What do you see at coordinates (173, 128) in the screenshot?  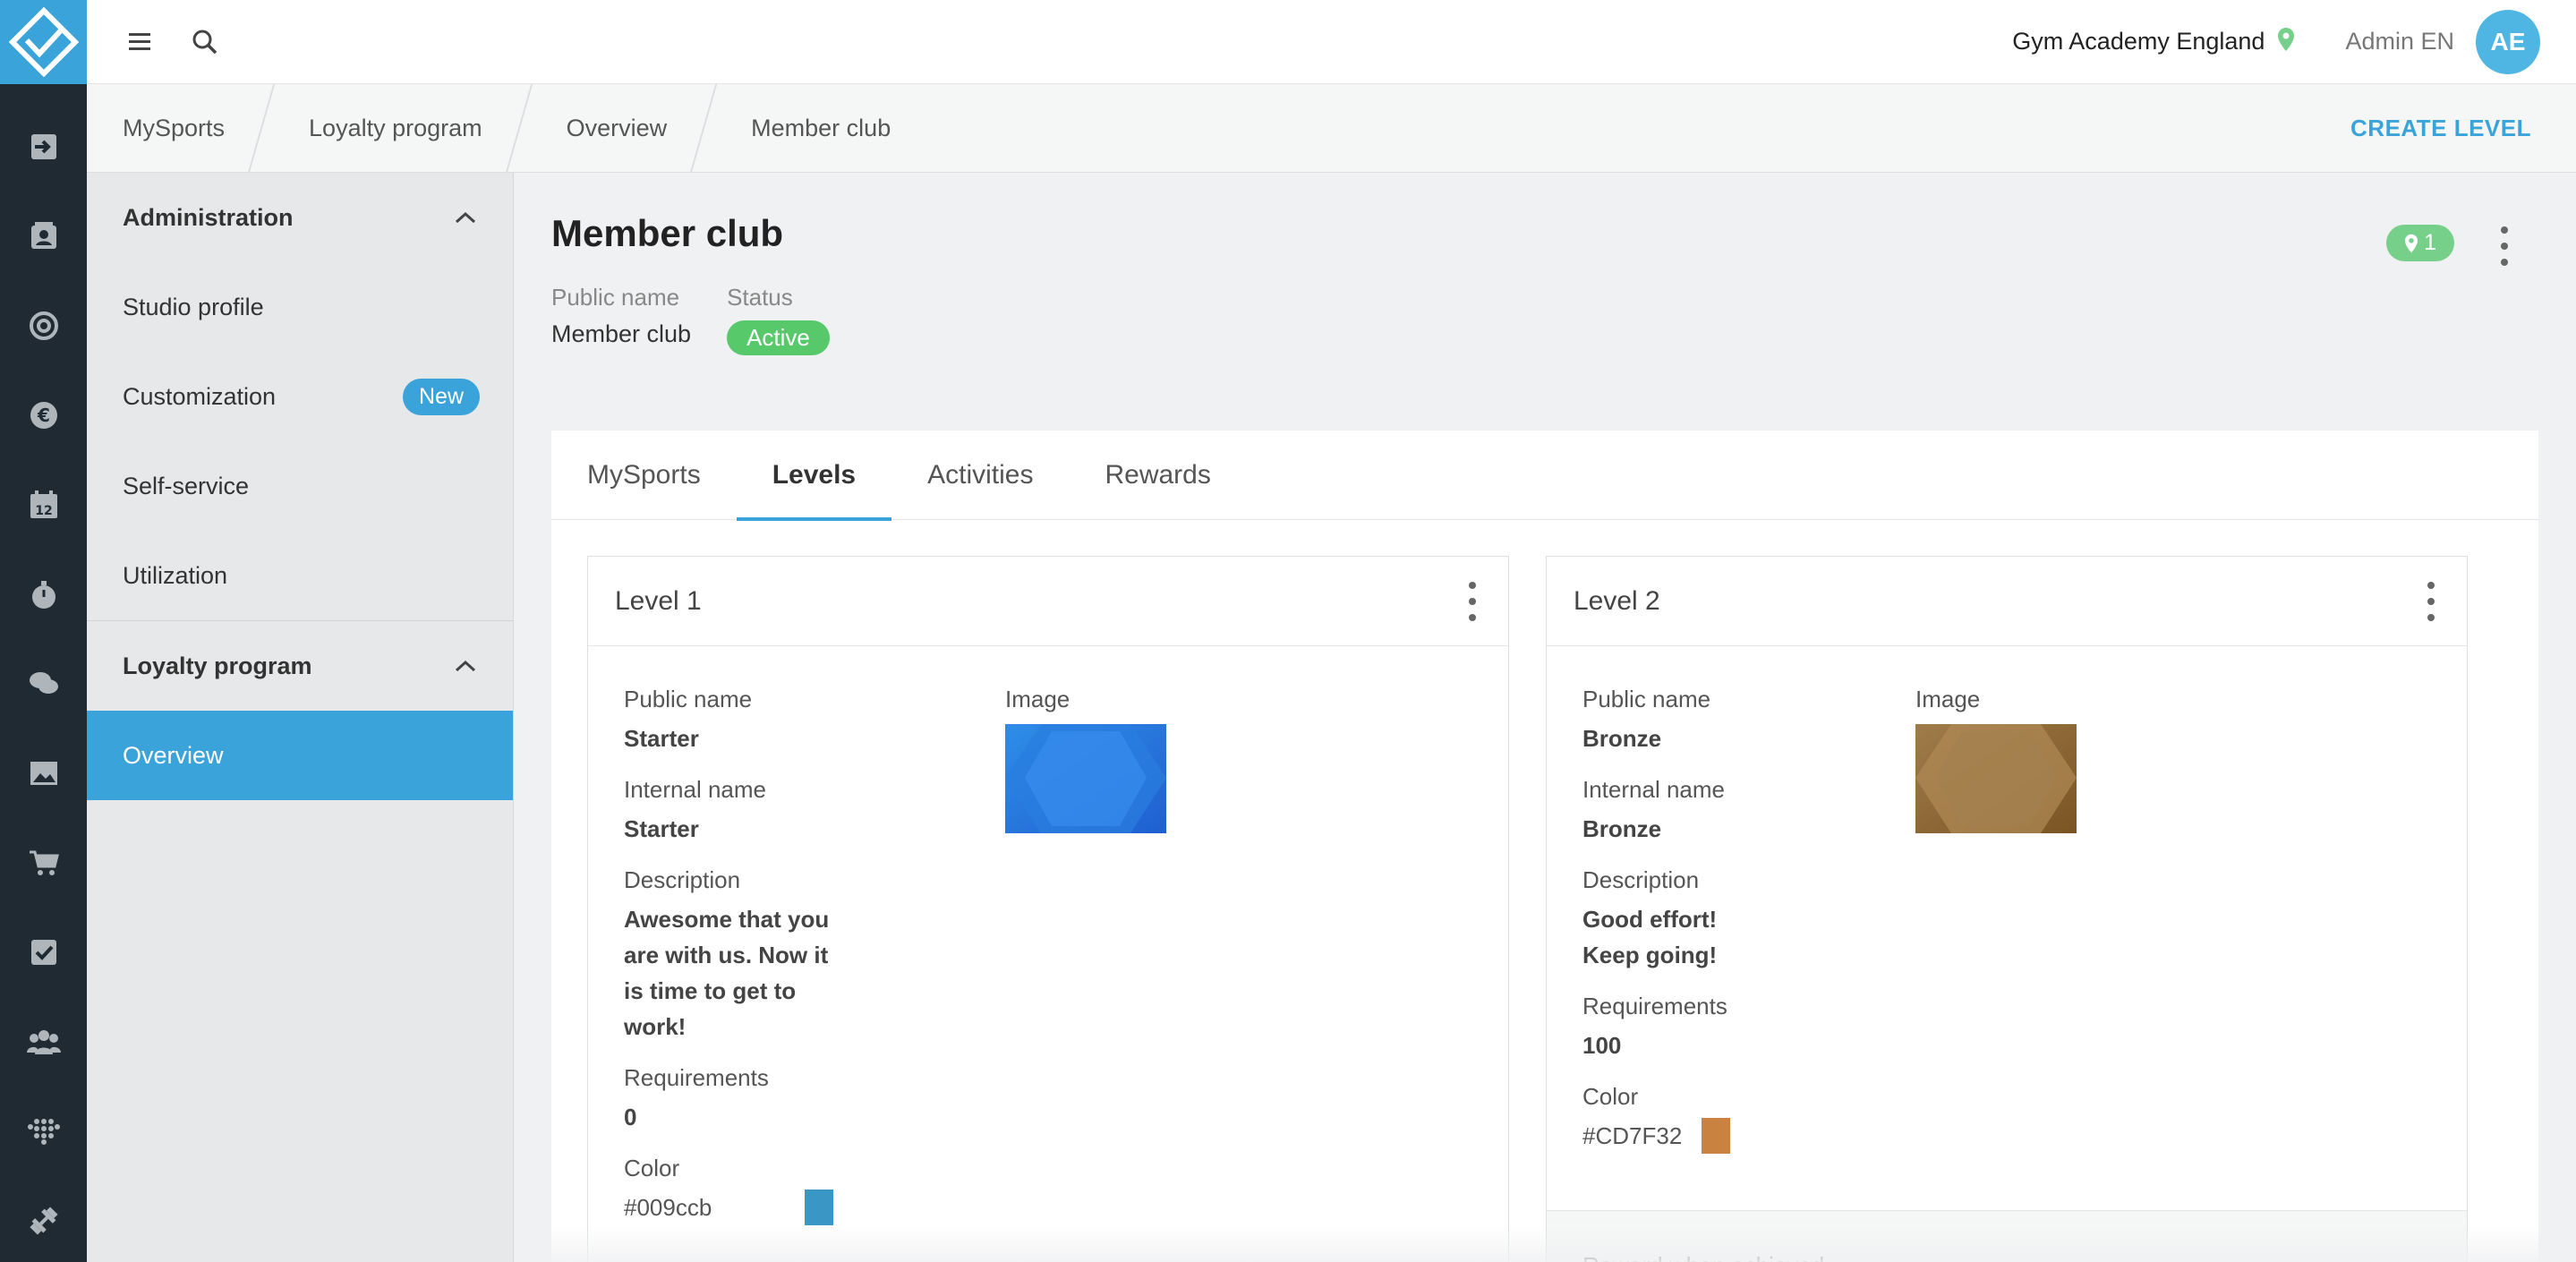 I see `breadcrumb-mysports: MySports` at bounding box center [173, 128].